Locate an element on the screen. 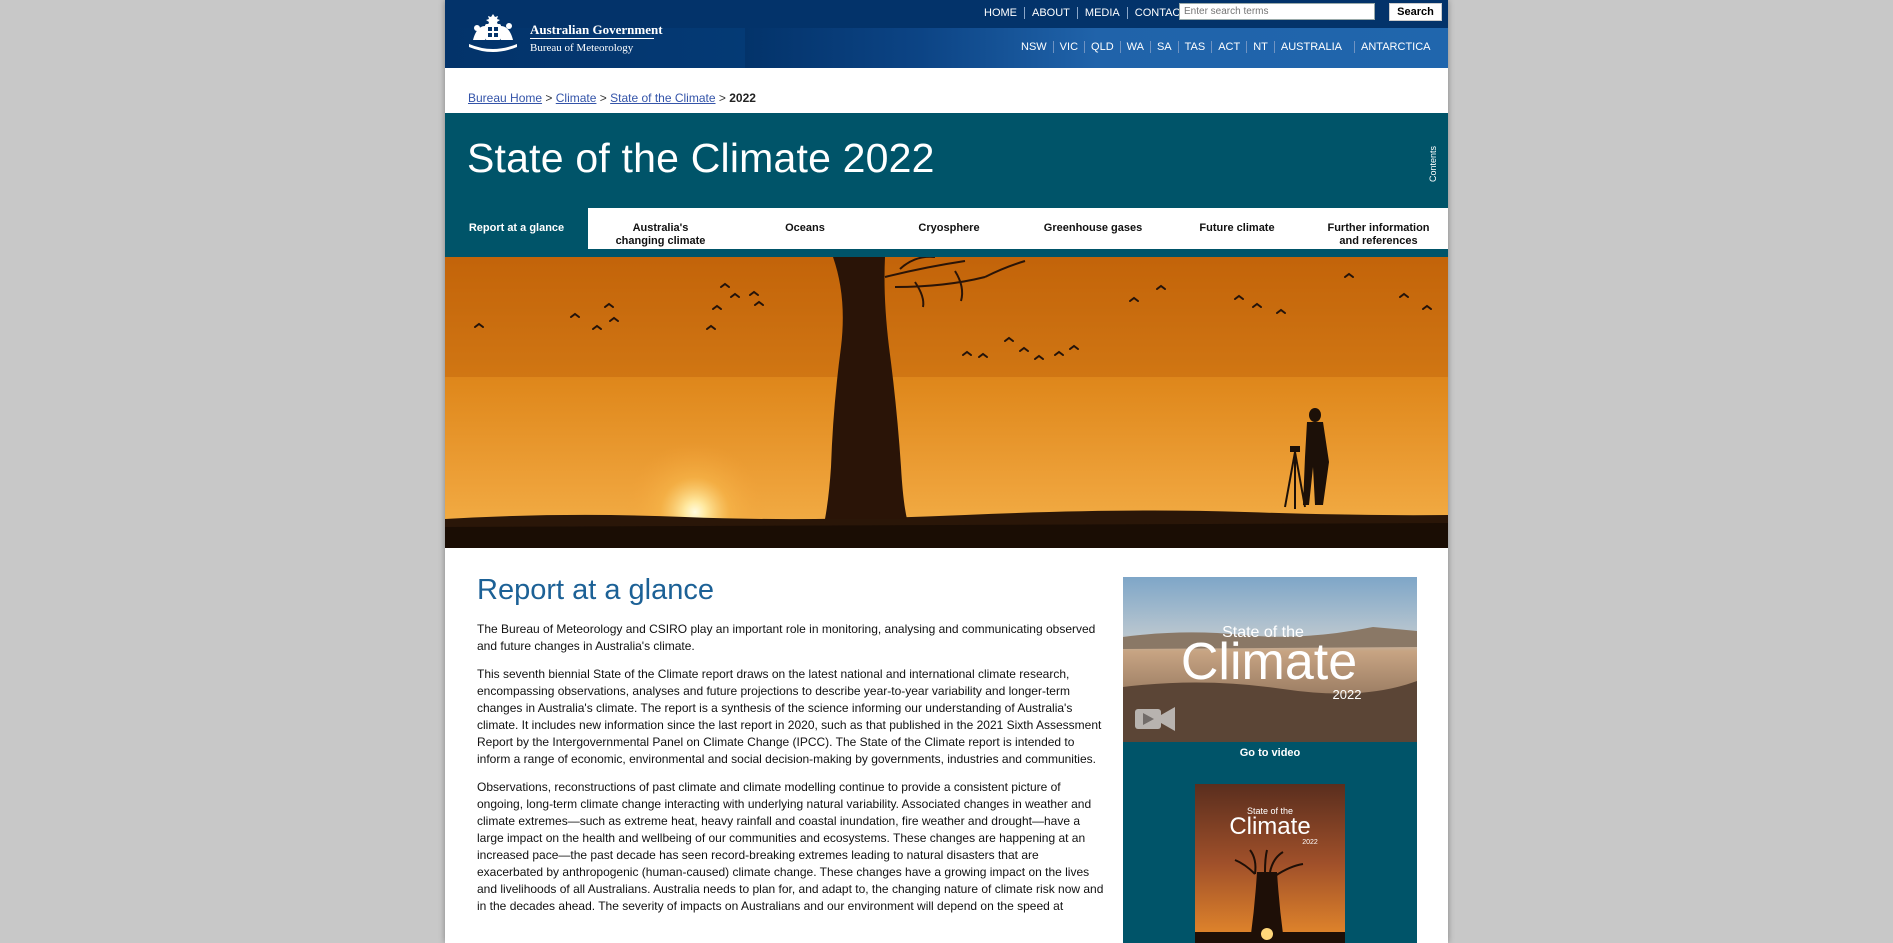 The height and width of the screenshot is (943, 1893). tab-label: Future climate is located at coordinates (1237, 228).